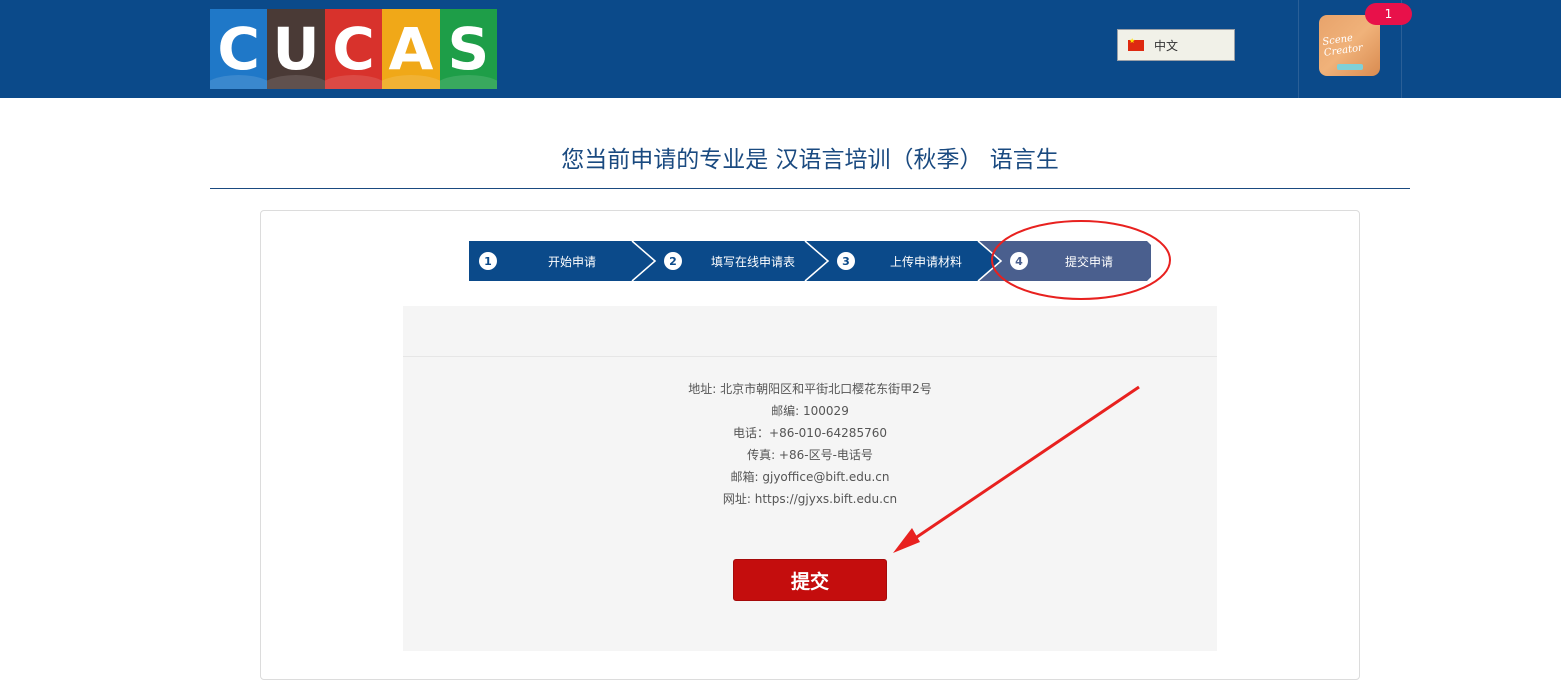  I want to click on logo-letter: A, so click(411, 49).